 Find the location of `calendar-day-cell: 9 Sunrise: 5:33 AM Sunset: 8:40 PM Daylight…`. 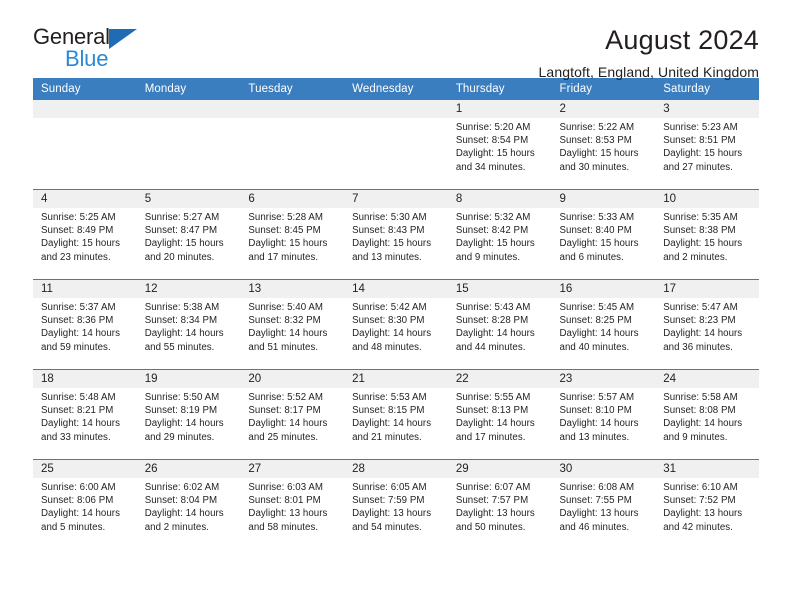

calendar-day-cell: 9 Sunrise: 5:33 AM Sunset: 8:40 PM Daylight… is located at coordinates (603, 234).